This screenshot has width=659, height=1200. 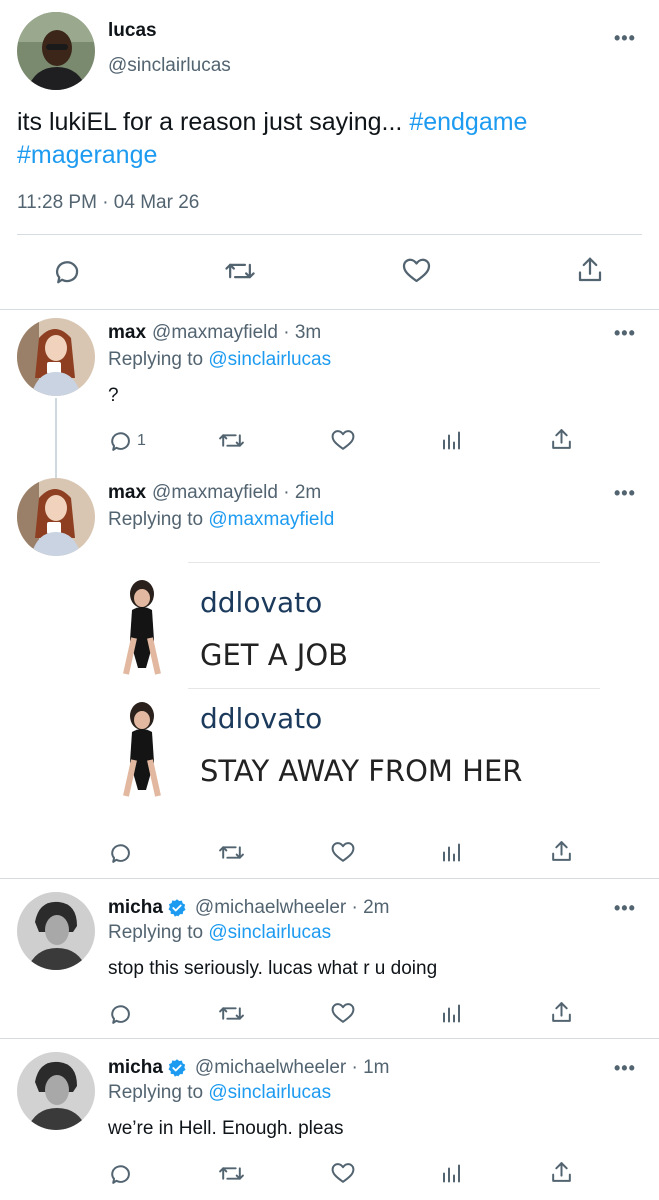 I want to click on reply-text: ?, so click(x=113, y=395).